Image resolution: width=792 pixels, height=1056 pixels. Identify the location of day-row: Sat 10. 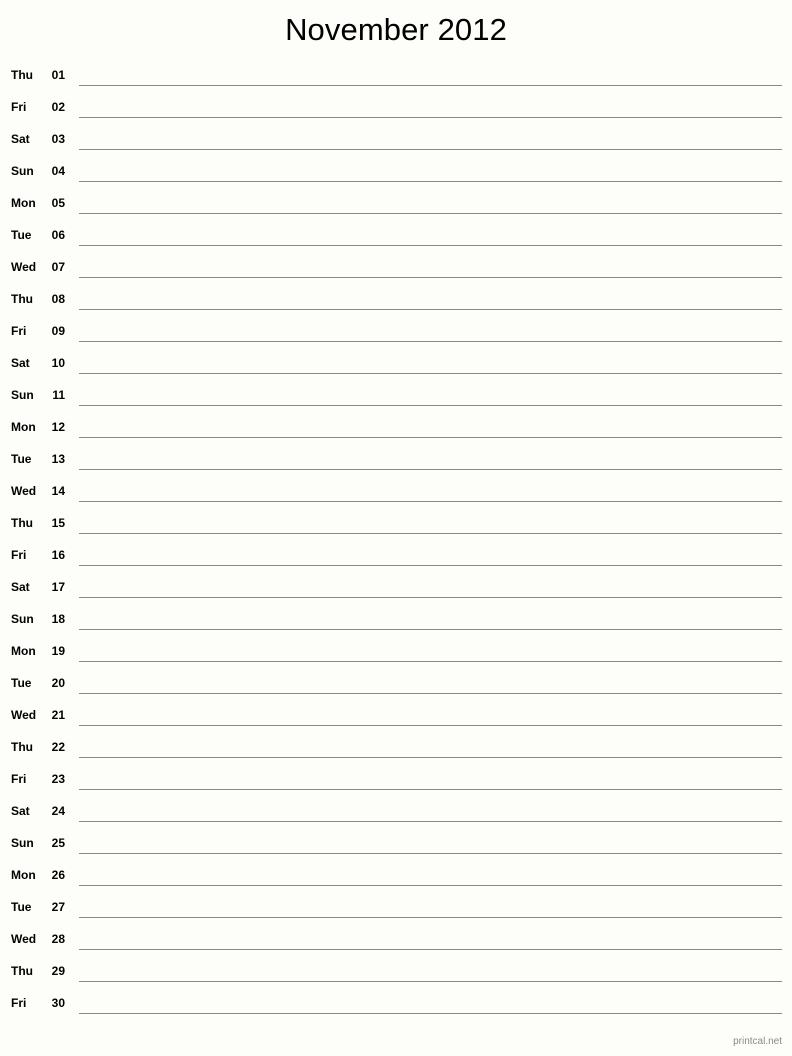
(396, 366).